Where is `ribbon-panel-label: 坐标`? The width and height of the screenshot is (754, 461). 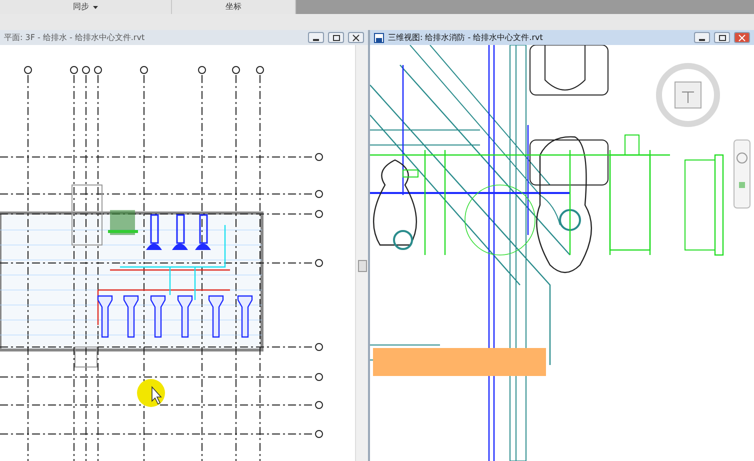 ribbon-panel-label: 坐标 is located at coordinates (234, 7).